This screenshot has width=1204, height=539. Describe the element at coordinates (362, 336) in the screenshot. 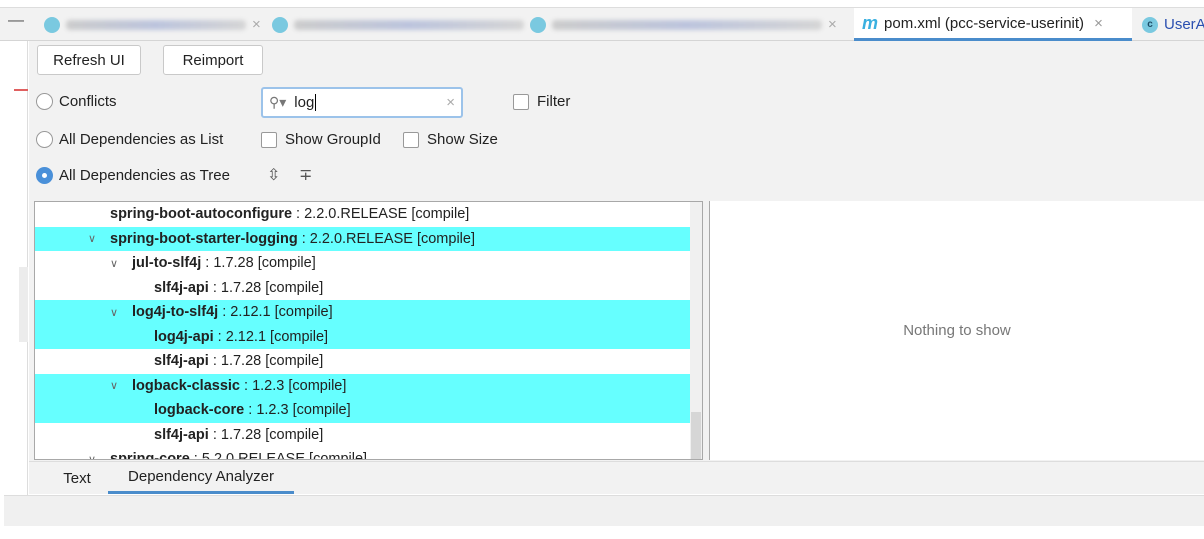

I see `tree-node: log4j-api : 2.12.1 [compile]` at that location.